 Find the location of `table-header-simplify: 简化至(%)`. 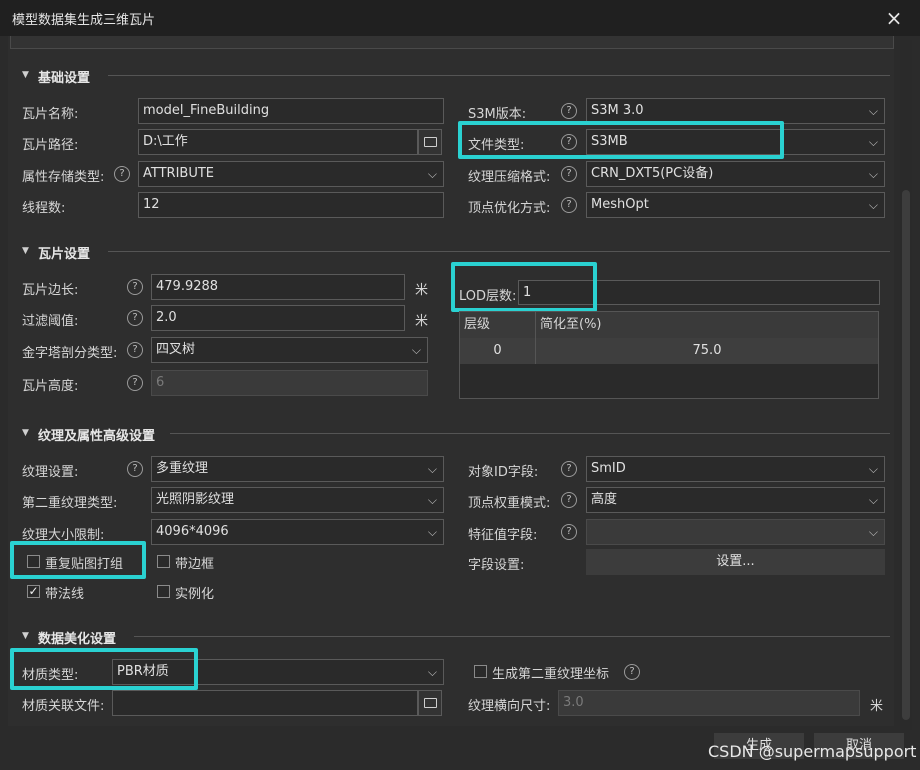

table-header-simplify: 简化至(%) is located at coordinates (707, 325).